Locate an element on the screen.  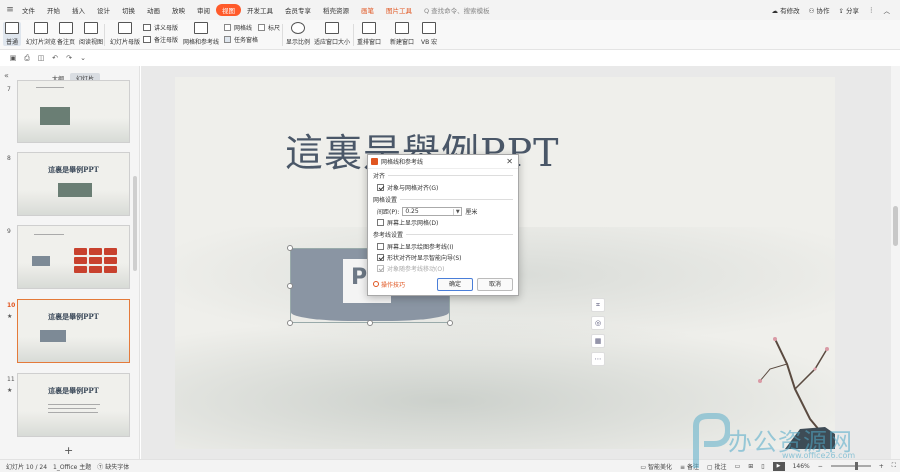
text-line is located at coordinates (49, 234).